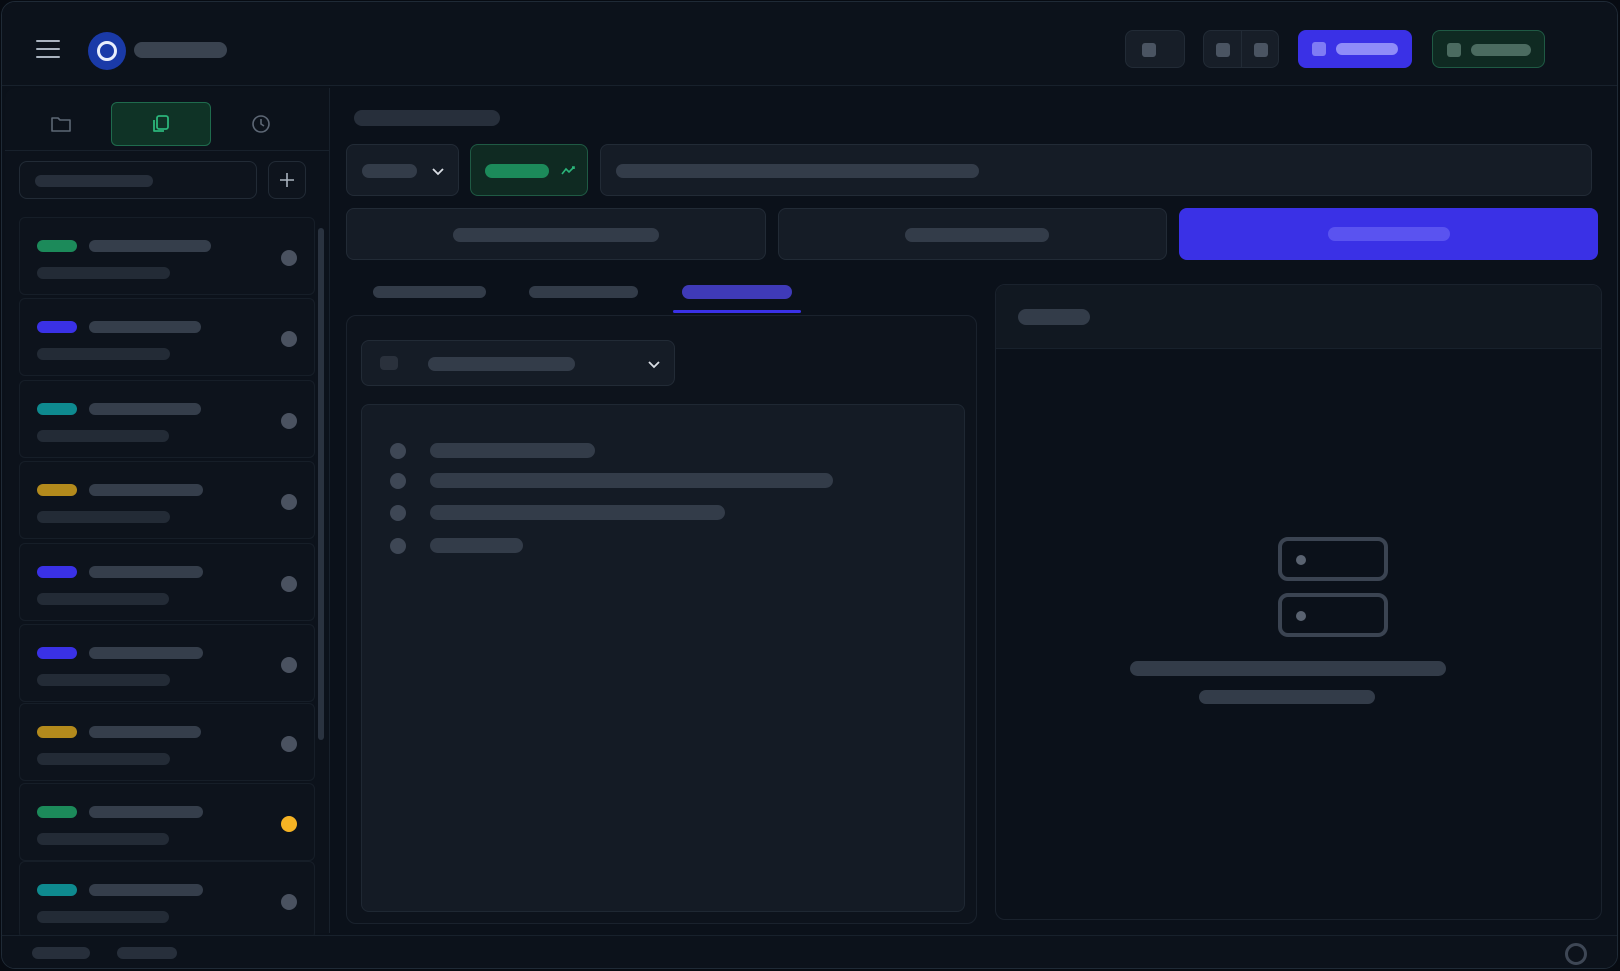 This screenshot has width=1620, height=971. What do you see at coordinates (321, 484) in the screenshot?
I see `sidebar-scrollbar` at bounding box center [321, 484].